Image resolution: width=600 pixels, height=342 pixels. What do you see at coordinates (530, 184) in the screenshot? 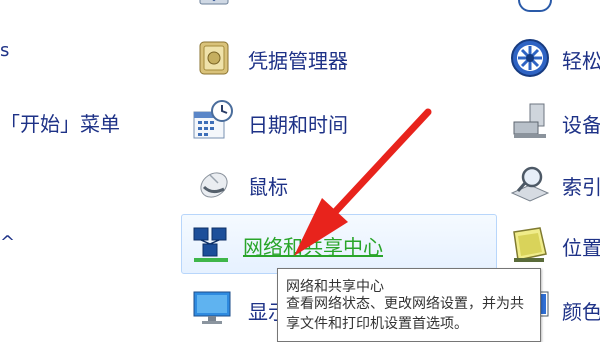
I see `indexing-icon` at bounding box center [530, 184].